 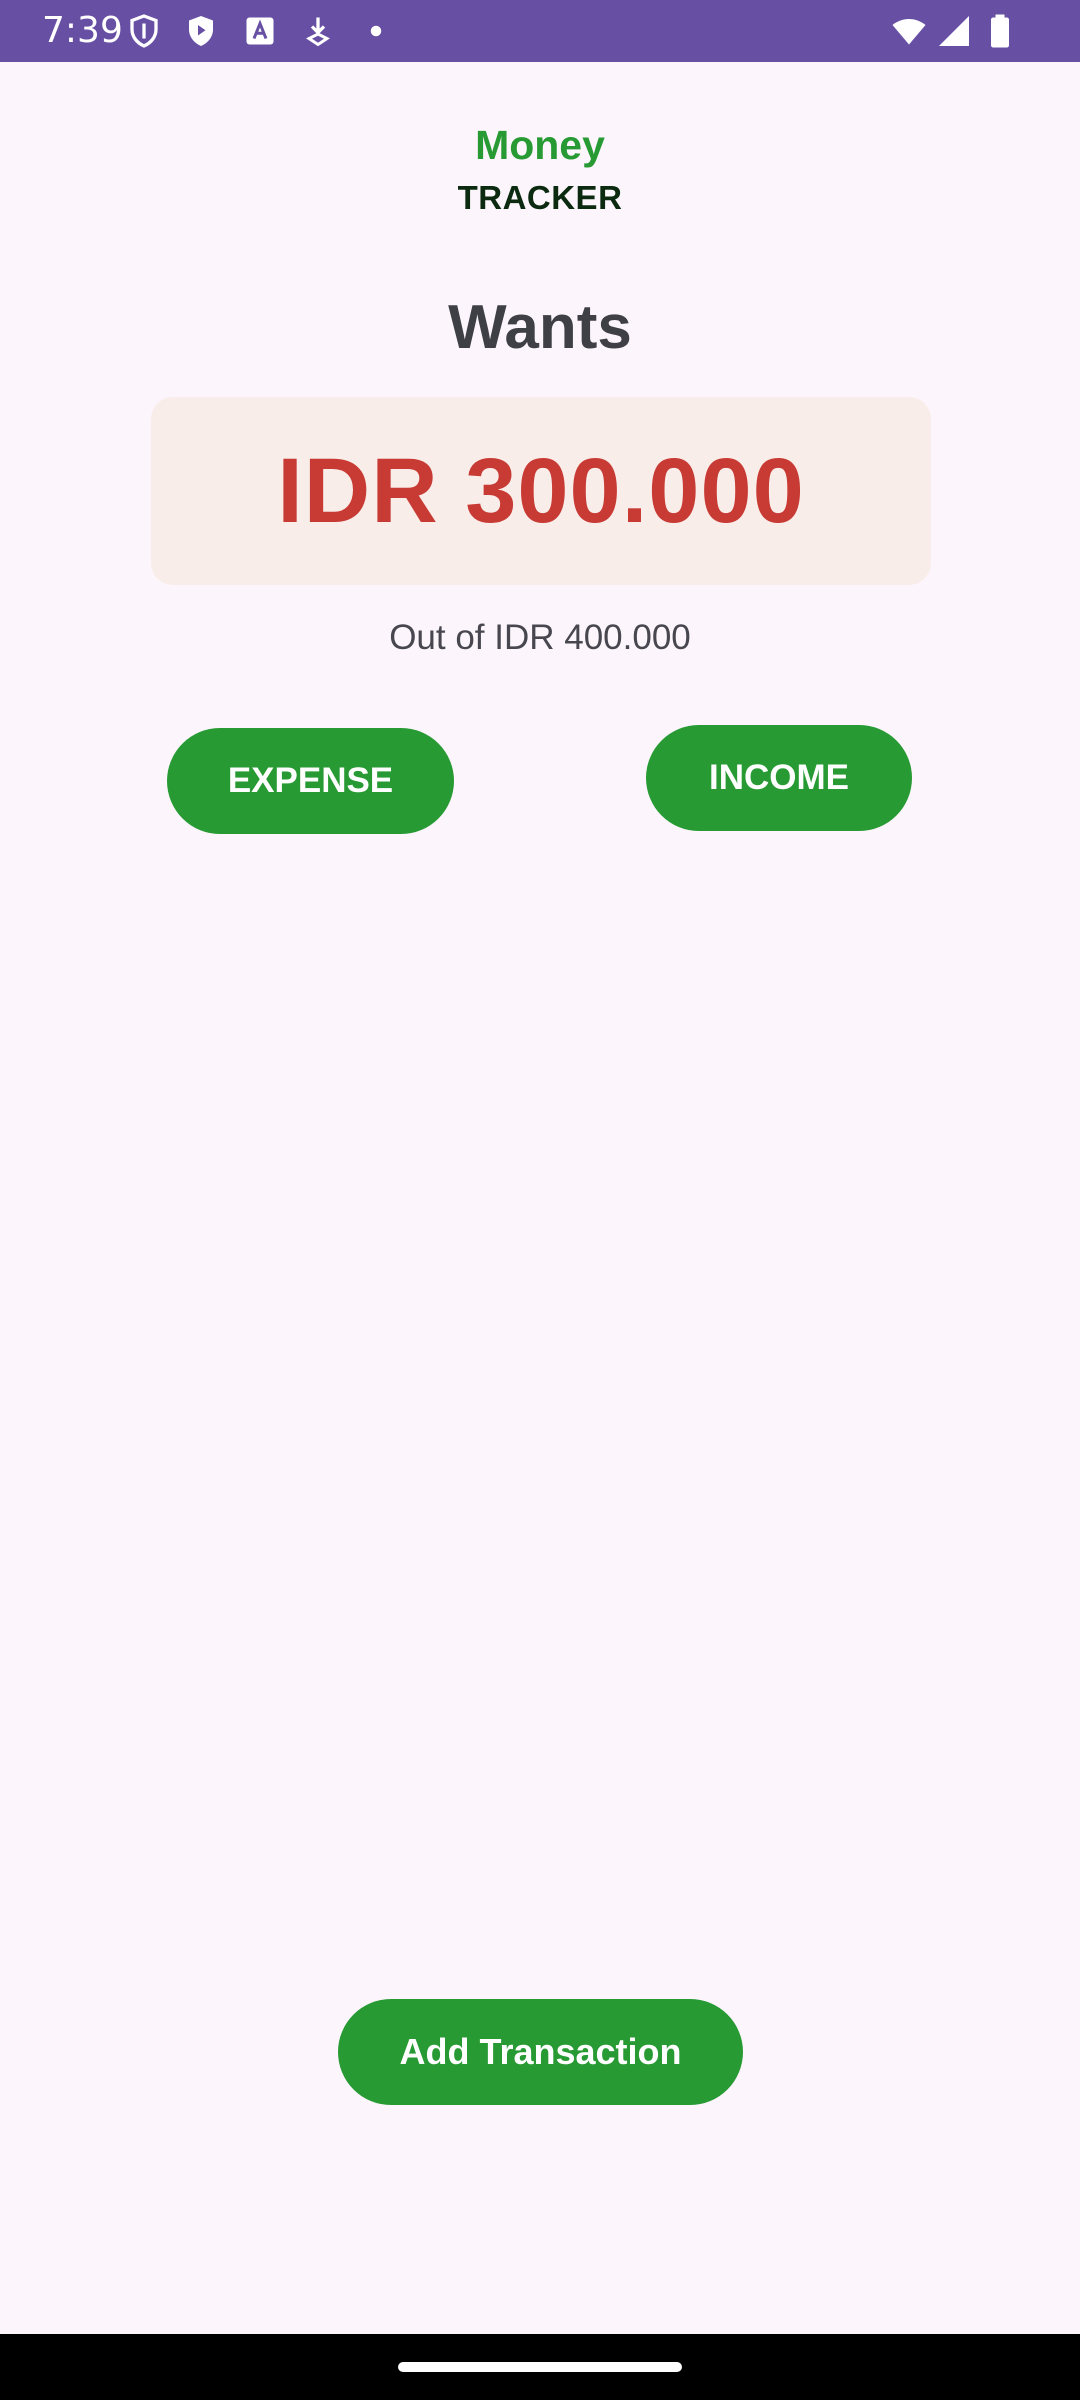 I want to click on amount-card: IDR 300.000, so click(x=541, y=491).